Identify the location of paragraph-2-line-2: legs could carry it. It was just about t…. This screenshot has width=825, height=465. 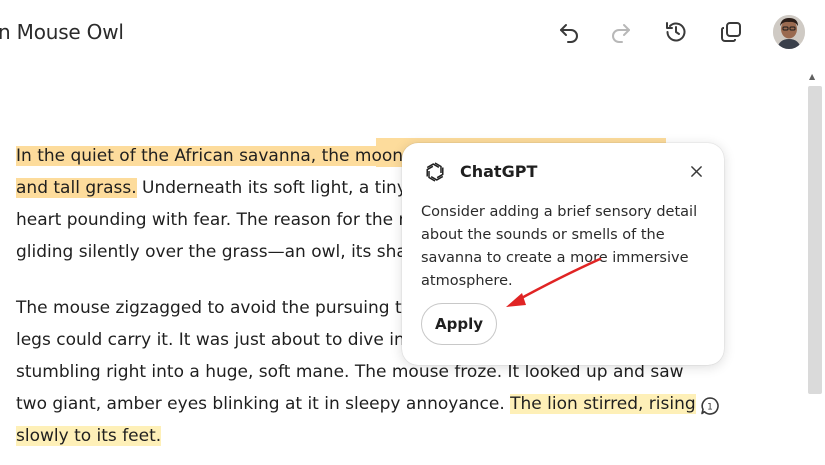
(219, 340).